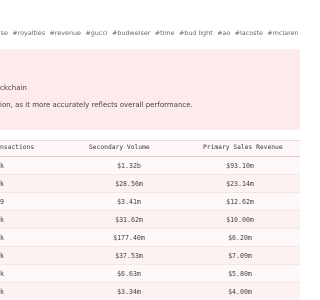 This screenshot has width=320, height=300. Describe the element at coordinates (119, 147) in the screenshot. I see `column-header-secondary-volume: Secondary Volume` at that location.